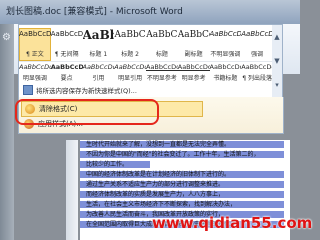 Image resolution: width=320 pixels, height=240 pixels. What do you see at coordinates (194, 44) in the screenshot?
I see `style-subtitle: AaBbCc 副标题` at bounding box center [194, 44].